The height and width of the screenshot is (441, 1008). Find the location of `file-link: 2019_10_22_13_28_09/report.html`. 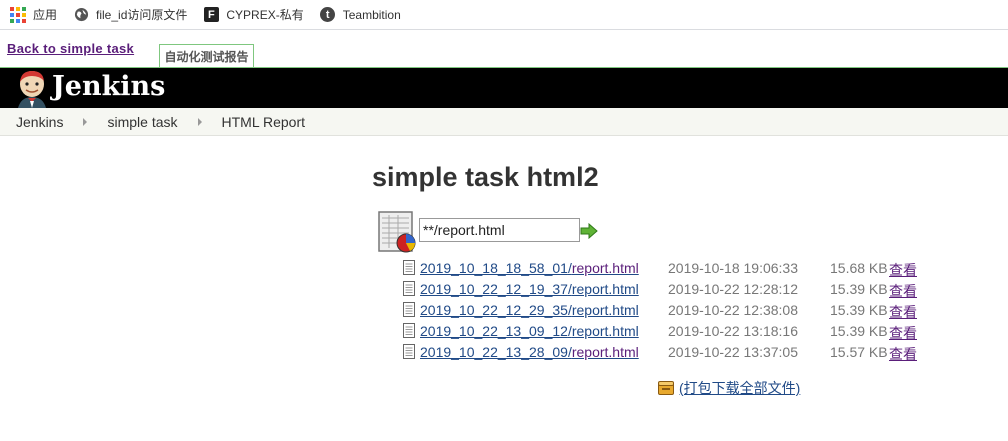

file-link: 2019_10_22_13_28_09/report.html is located at coordinates (529, 352).